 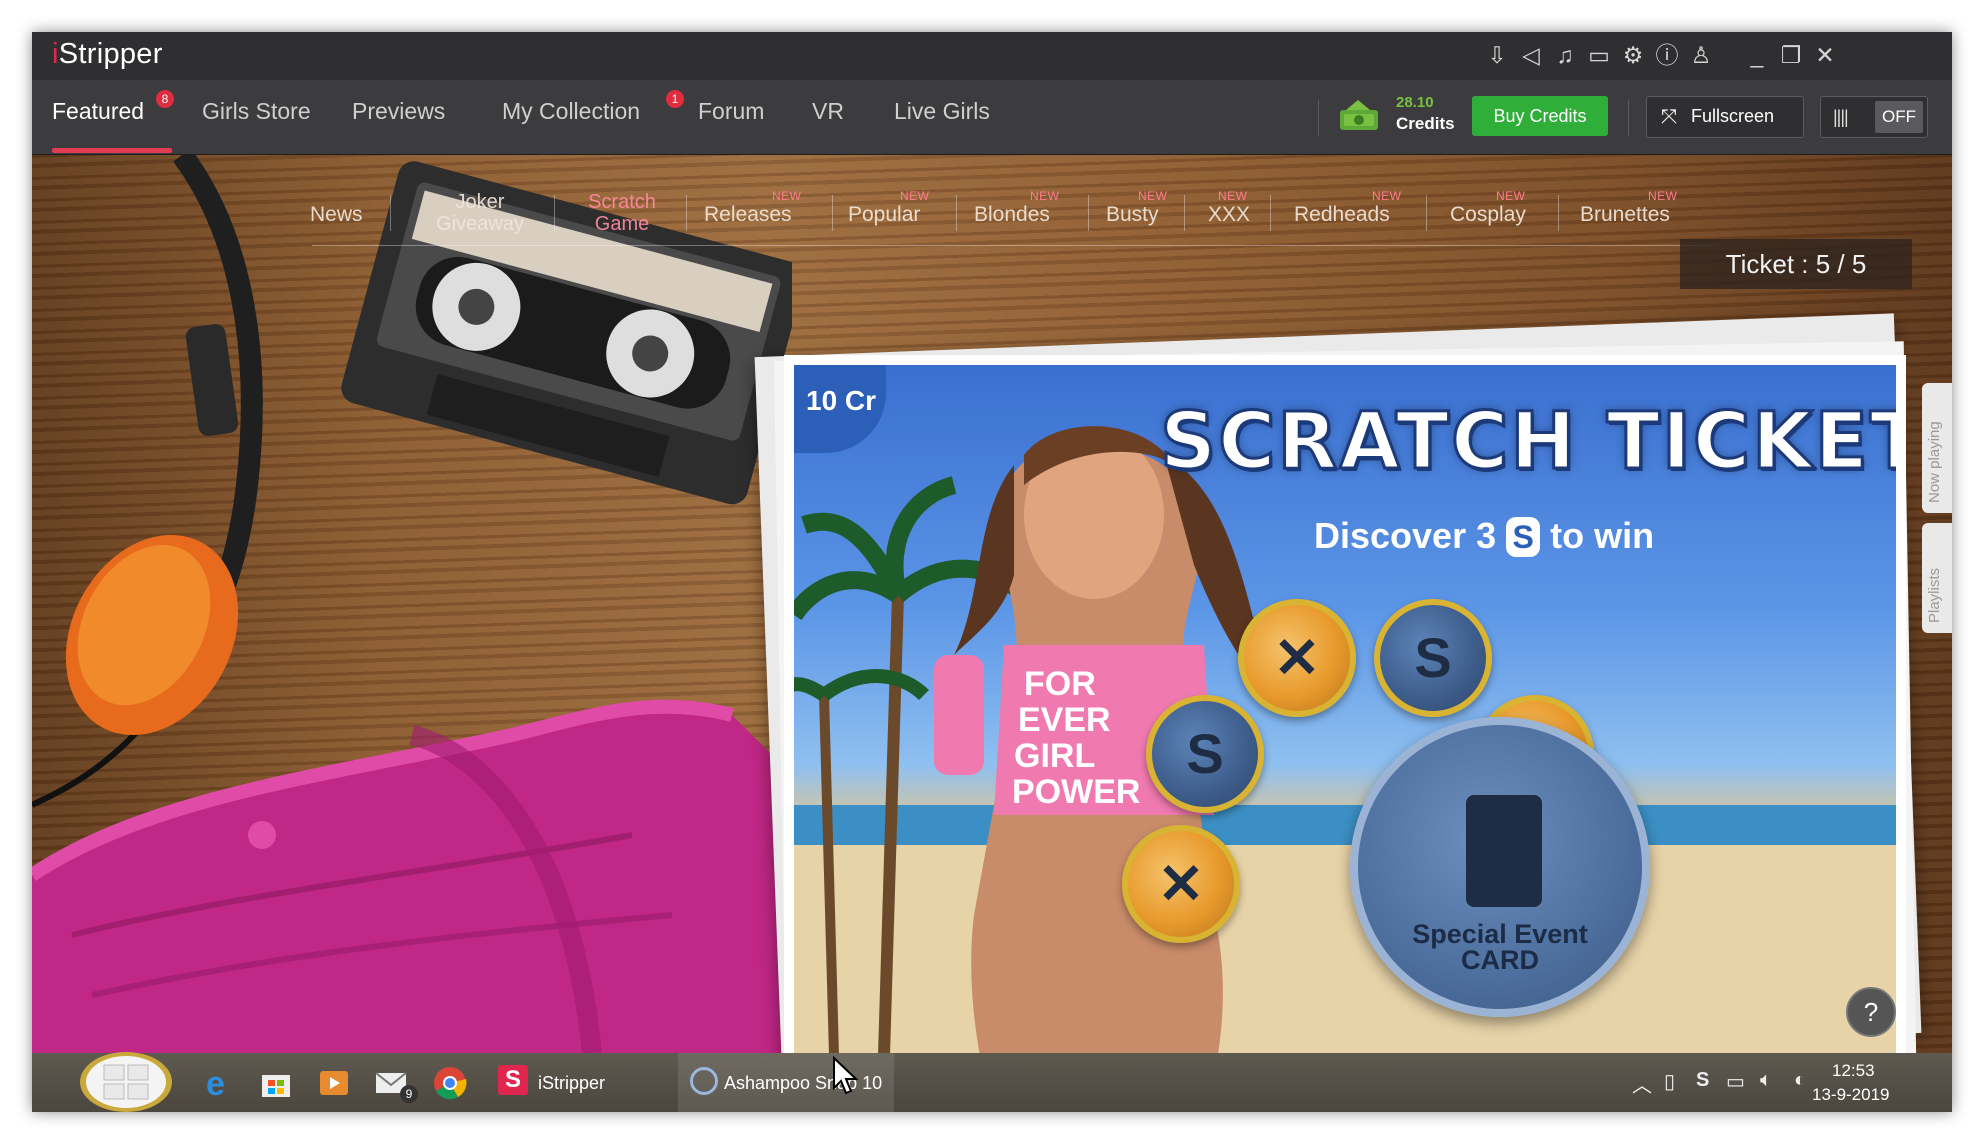 I want to click on info-icon: ⓘ, so click(x=1667, y=55).